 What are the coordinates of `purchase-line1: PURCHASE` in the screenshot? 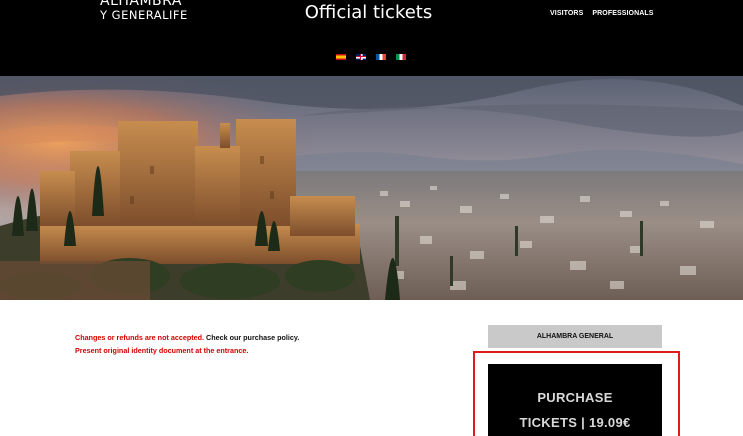 It's located at (575, 397).